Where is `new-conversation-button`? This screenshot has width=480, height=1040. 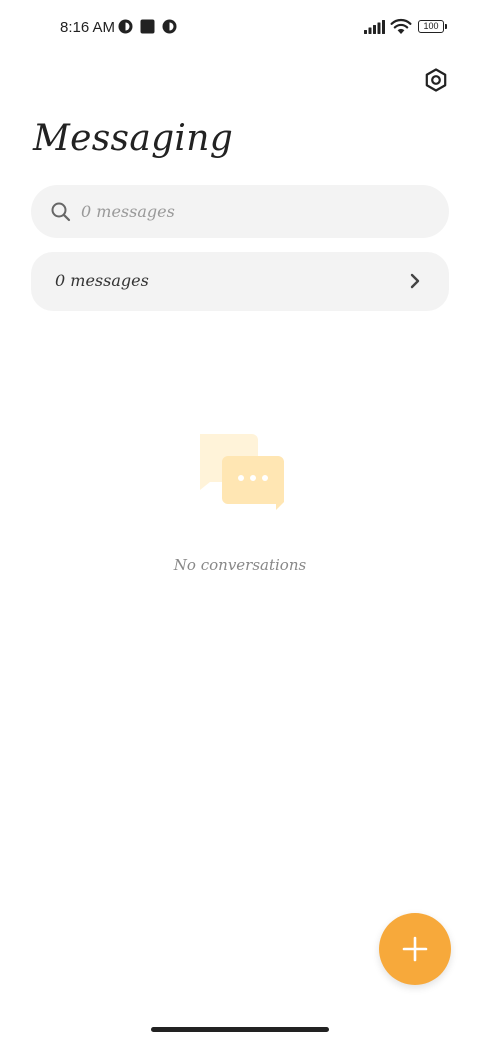
new-conversation-button is located at coordinates (415, 949).